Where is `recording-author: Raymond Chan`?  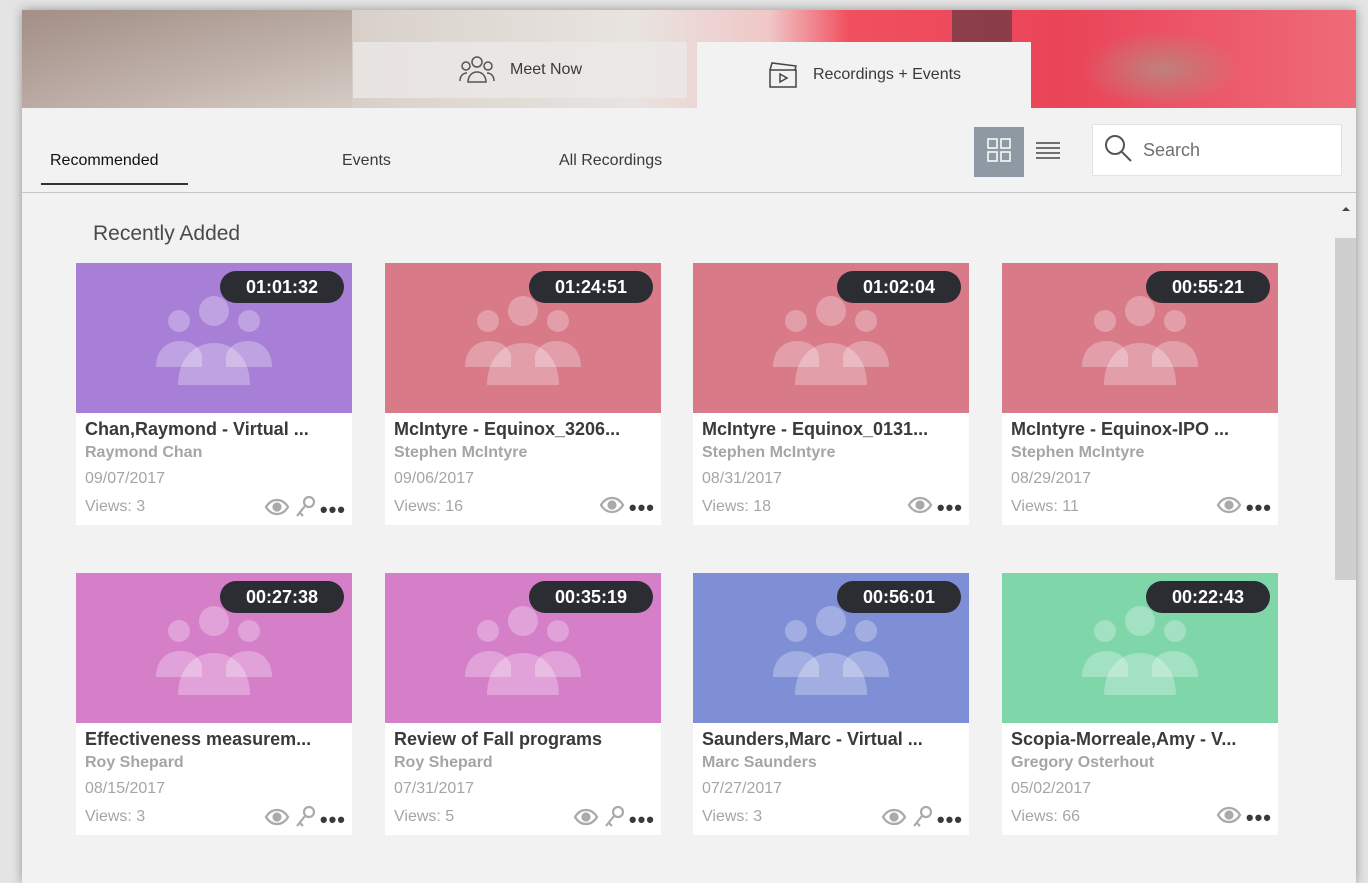
recording-author: Raymond Chan is located at coordinates (144, 452).